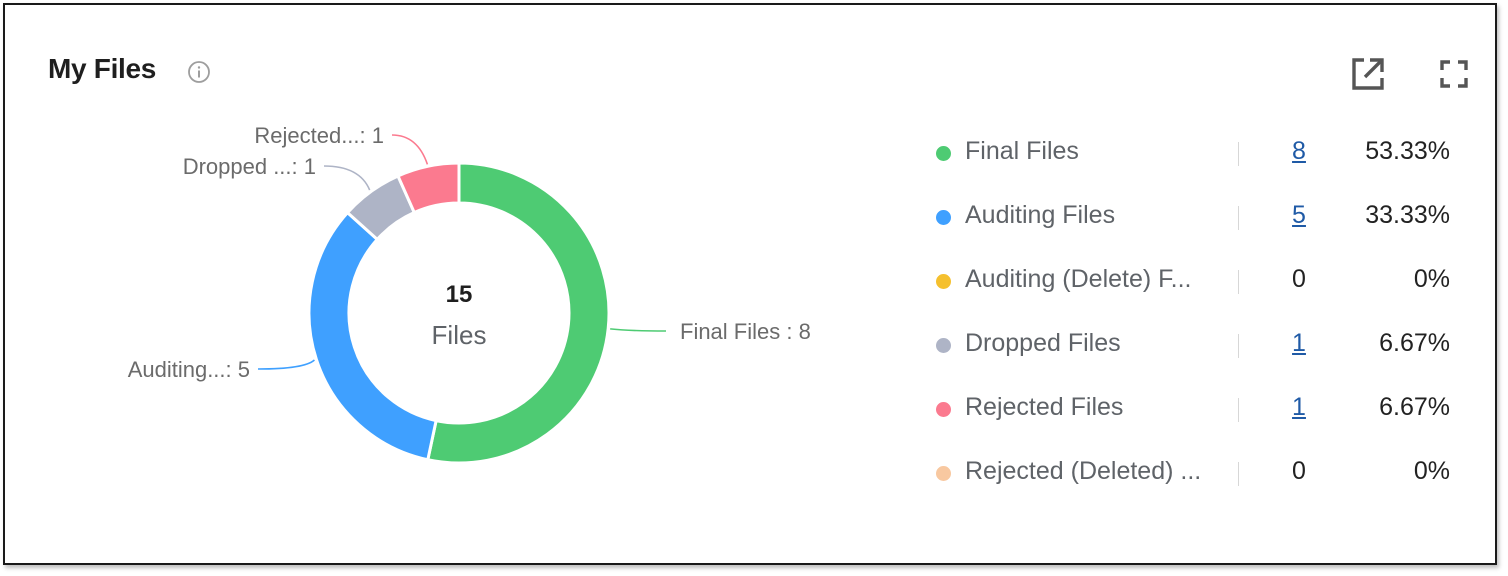  What do you see at coordinates (1407, 215) in the screenshot?
I see `legend-percent: 33.33%` at bounding box center [1407, 215].